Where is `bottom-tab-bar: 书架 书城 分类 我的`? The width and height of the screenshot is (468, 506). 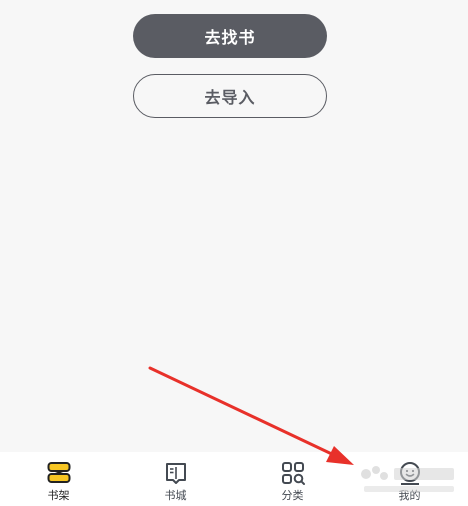 bottom-tab-bar: 书架 书城 分类 我的 is located at coordinates (234, 479).